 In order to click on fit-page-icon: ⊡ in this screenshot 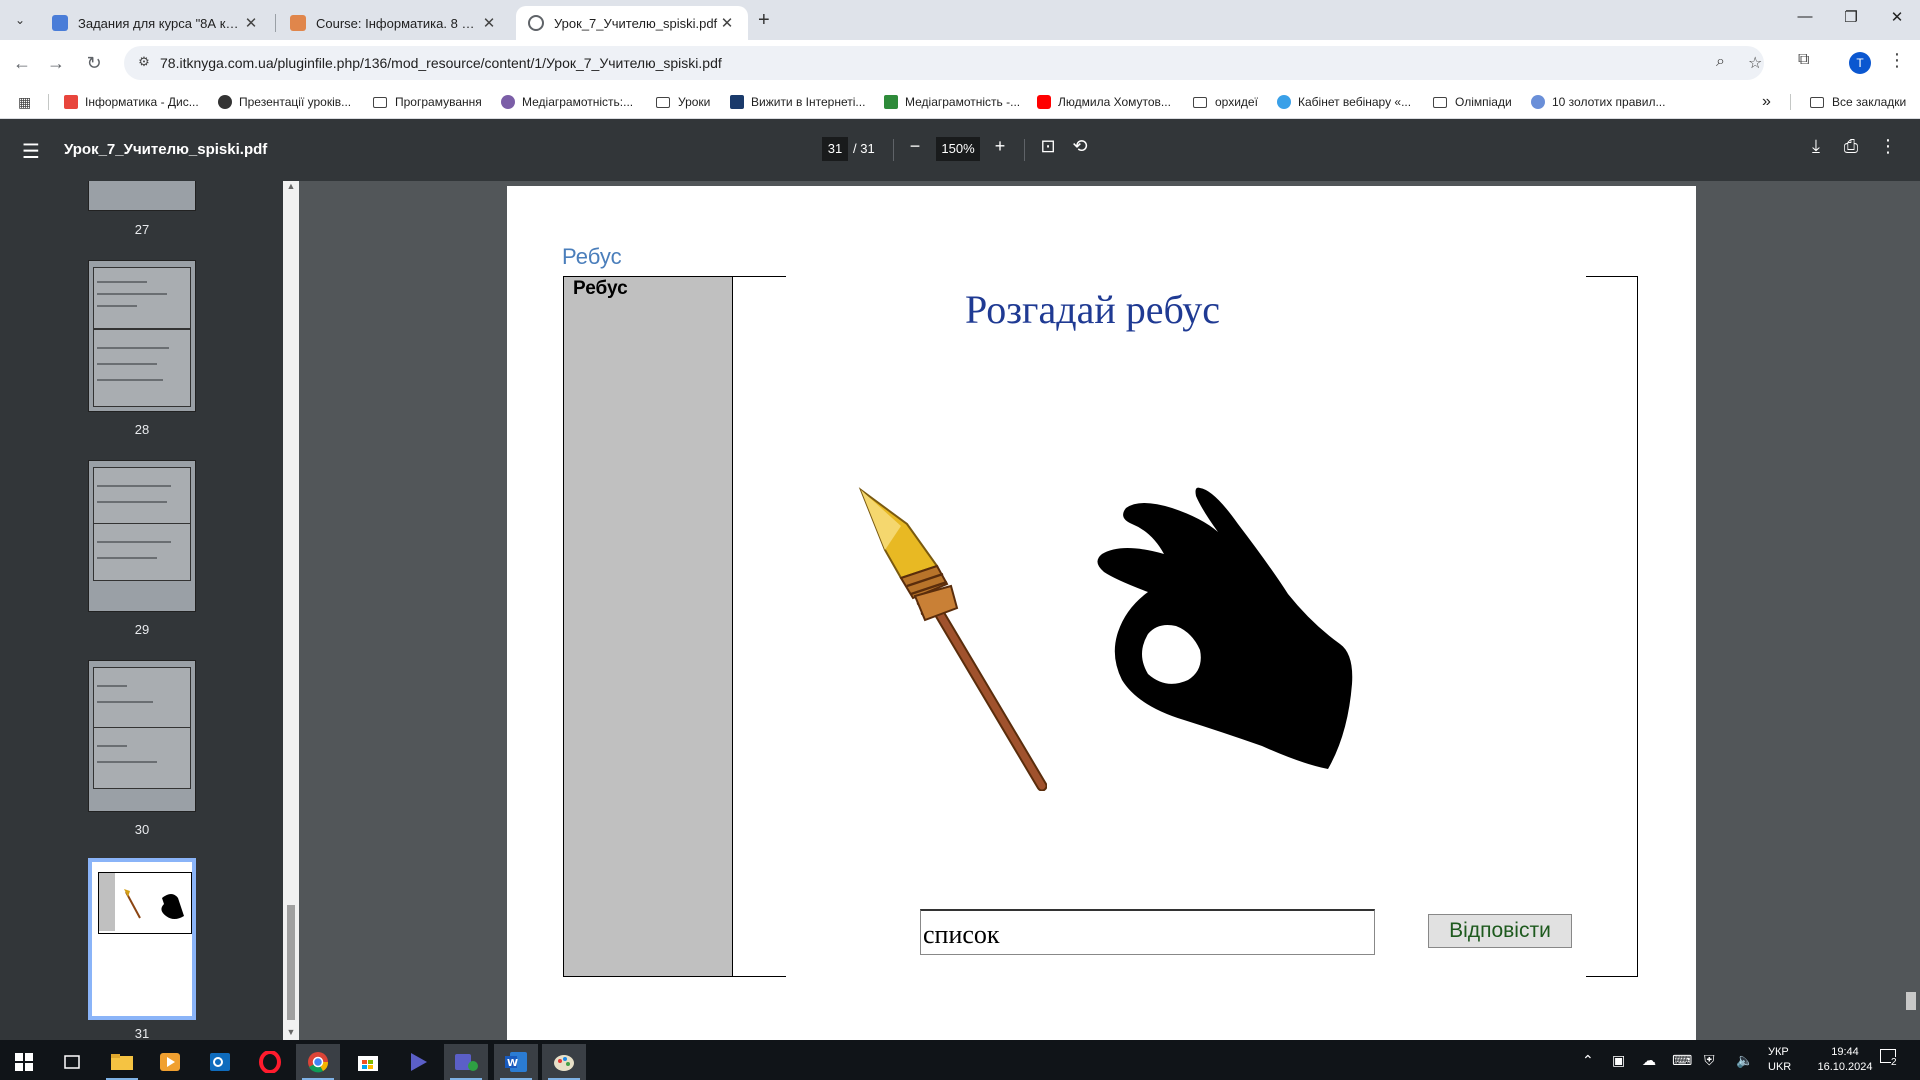, I will do `click(1048, 146)`.